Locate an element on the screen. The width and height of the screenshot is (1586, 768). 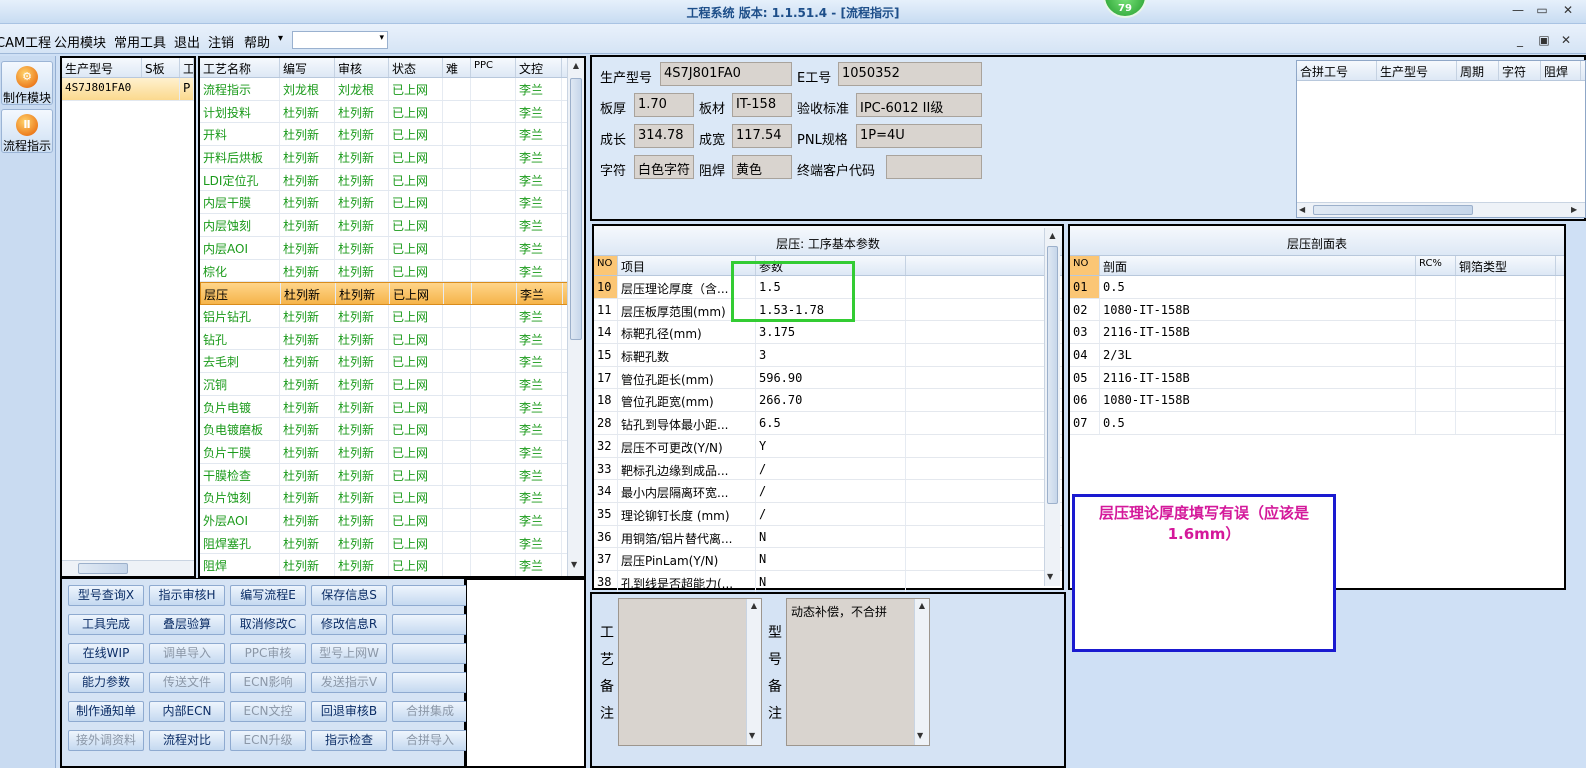
param-row: 17 管位孔距长(mm) 596.90 is located at coordinates (828, 378).